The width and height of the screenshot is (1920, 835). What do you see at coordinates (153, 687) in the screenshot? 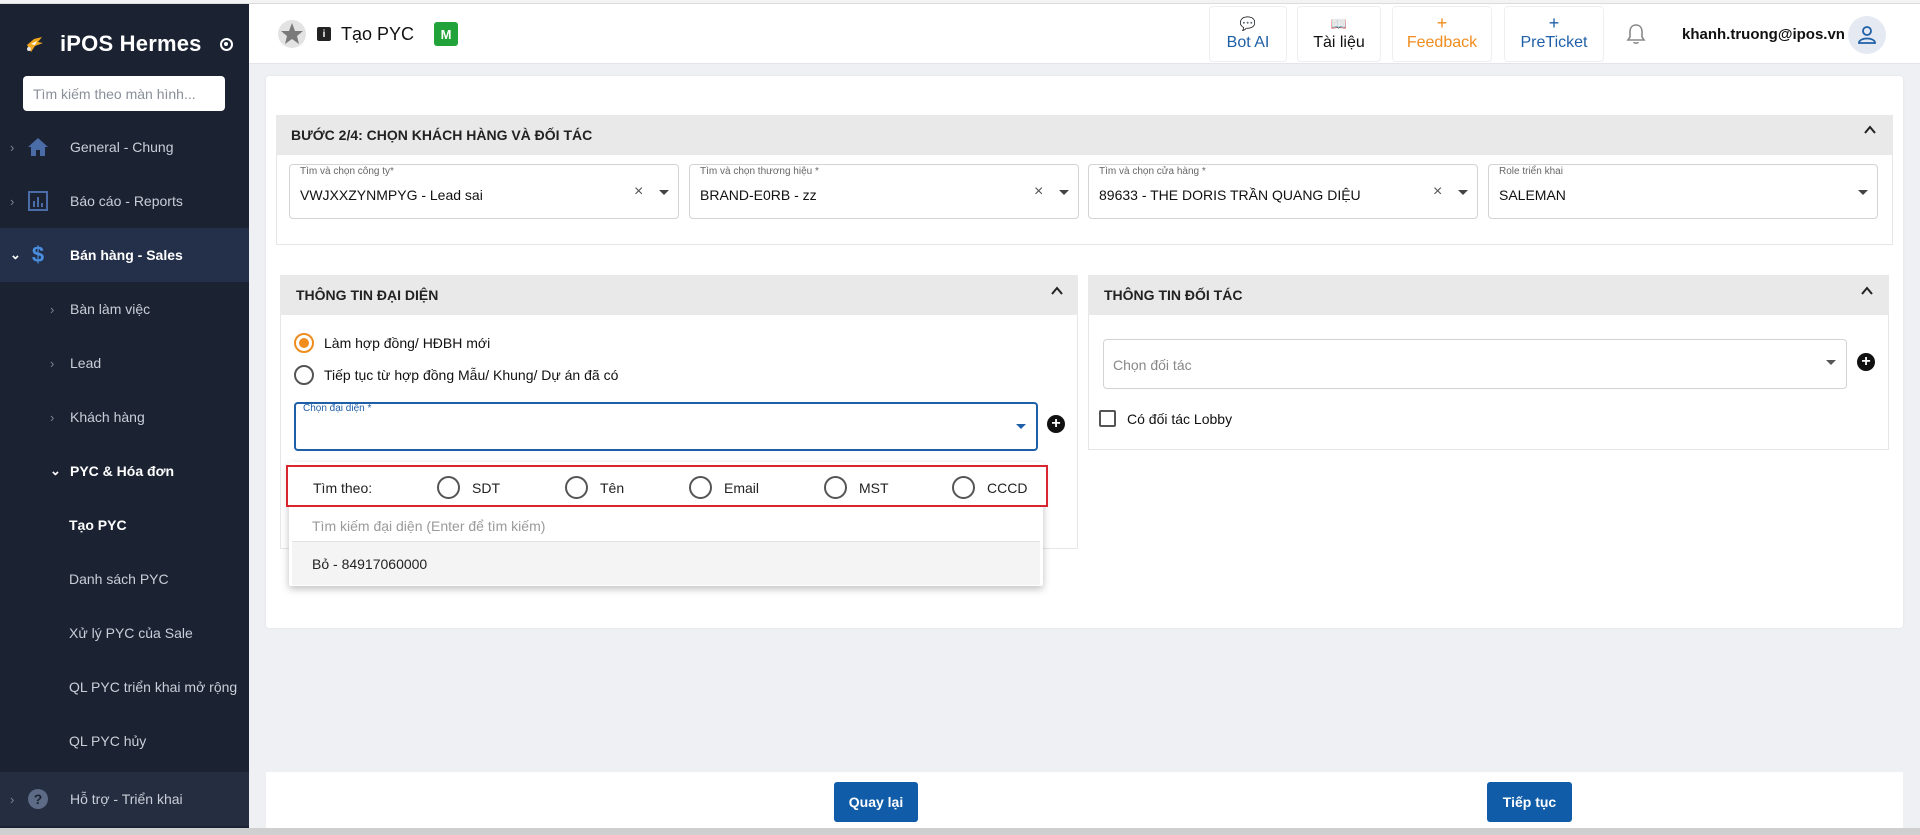
I see `sidebar-item-label: QL PYC triển khai mở rộng` at bounding box center [153, 687].